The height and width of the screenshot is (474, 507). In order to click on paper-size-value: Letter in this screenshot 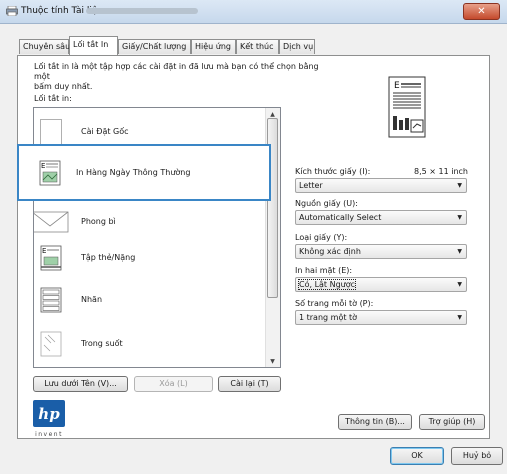, I will do `click(311, 185)`.